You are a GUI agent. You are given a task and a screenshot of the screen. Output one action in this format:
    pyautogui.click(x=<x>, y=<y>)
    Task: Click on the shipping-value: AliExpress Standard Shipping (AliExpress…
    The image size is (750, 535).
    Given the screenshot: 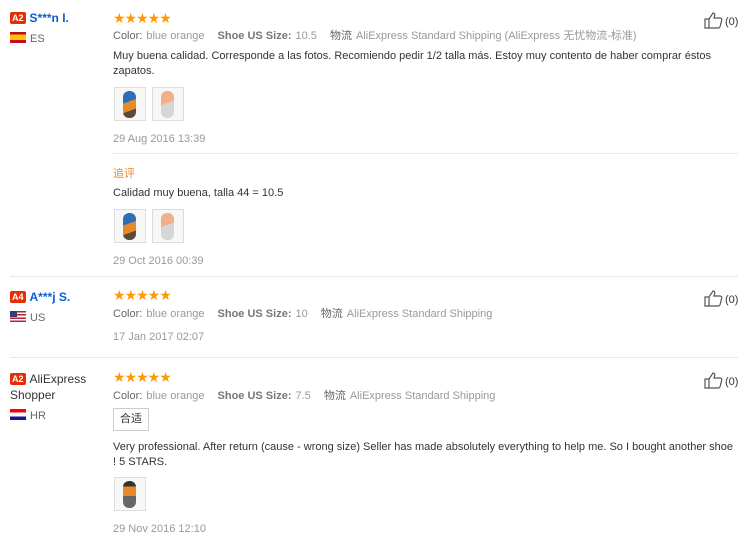 What is the action you would take?
    pyautogui.click(x=496, y=36)
    